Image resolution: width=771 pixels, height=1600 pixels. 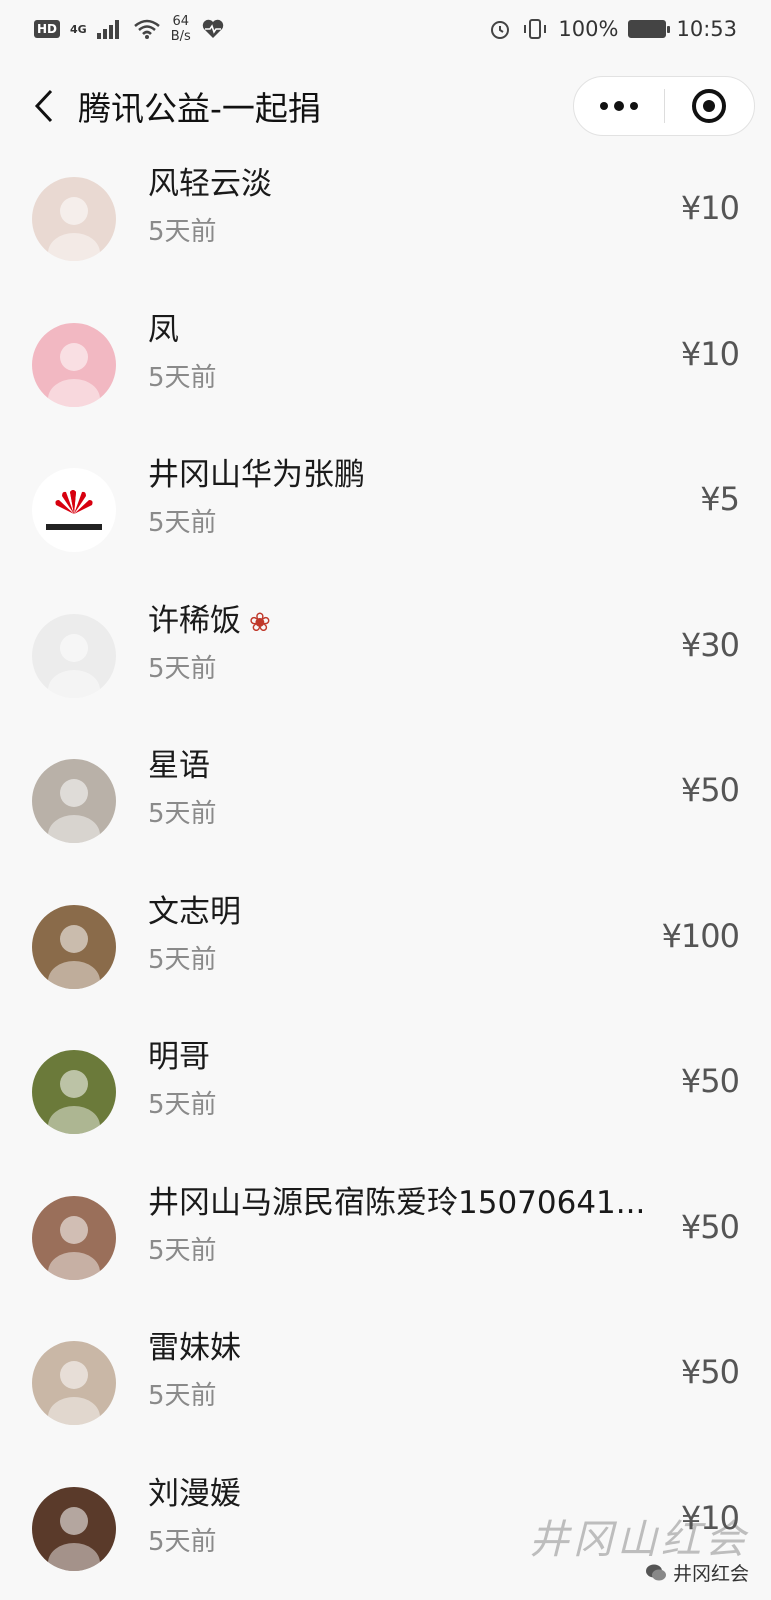 I want to click on donor-row: 井冈山马源民宿陈爱玲15070641... 5天前 ¥50, so click(x=385, y=1237).